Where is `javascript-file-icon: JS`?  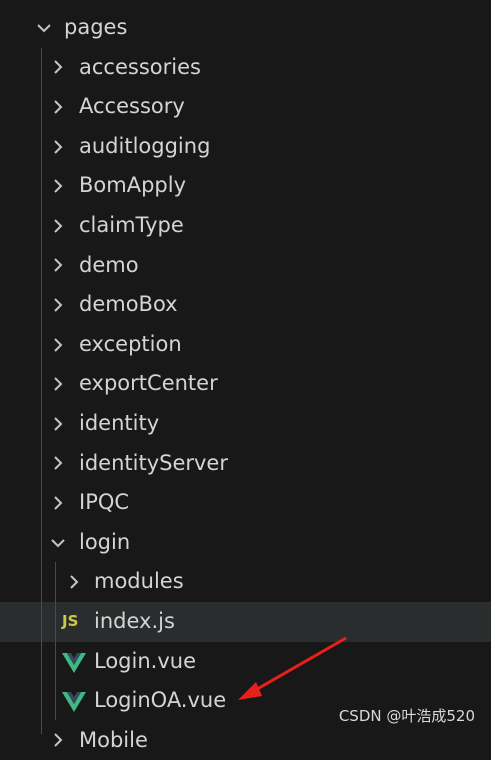
javascript-file-icon: JS is located at coordinates (70, 620).